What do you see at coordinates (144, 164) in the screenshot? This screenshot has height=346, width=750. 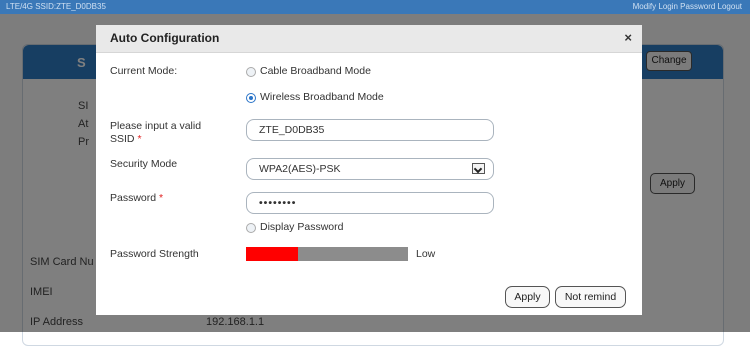 I see `security-mode-label: Security Mode` at bounding box center [144, 164].